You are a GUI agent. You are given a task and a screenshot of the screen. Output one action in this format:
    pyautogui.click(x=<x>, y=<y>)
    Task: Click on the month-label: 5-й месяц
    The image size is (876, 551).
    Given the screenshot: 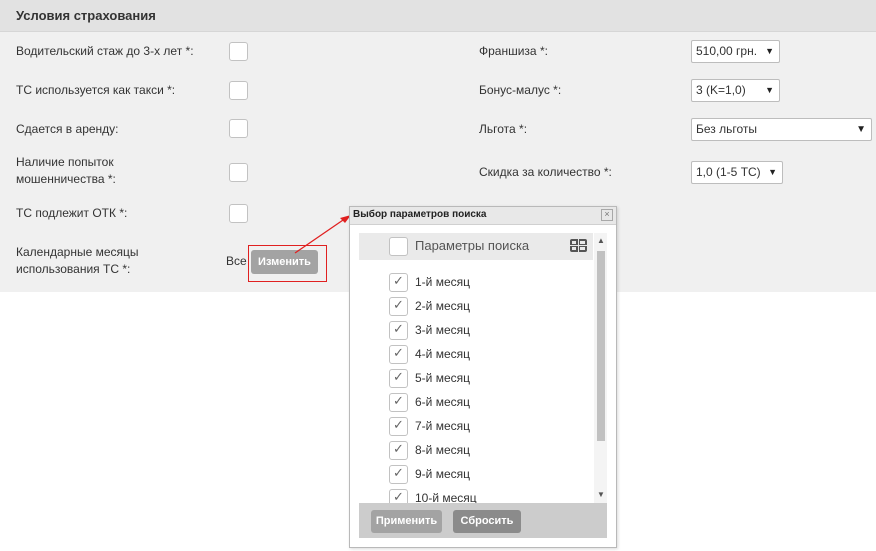 What is the action you would take?
    pyautogui.click(x=443, y=378)
    